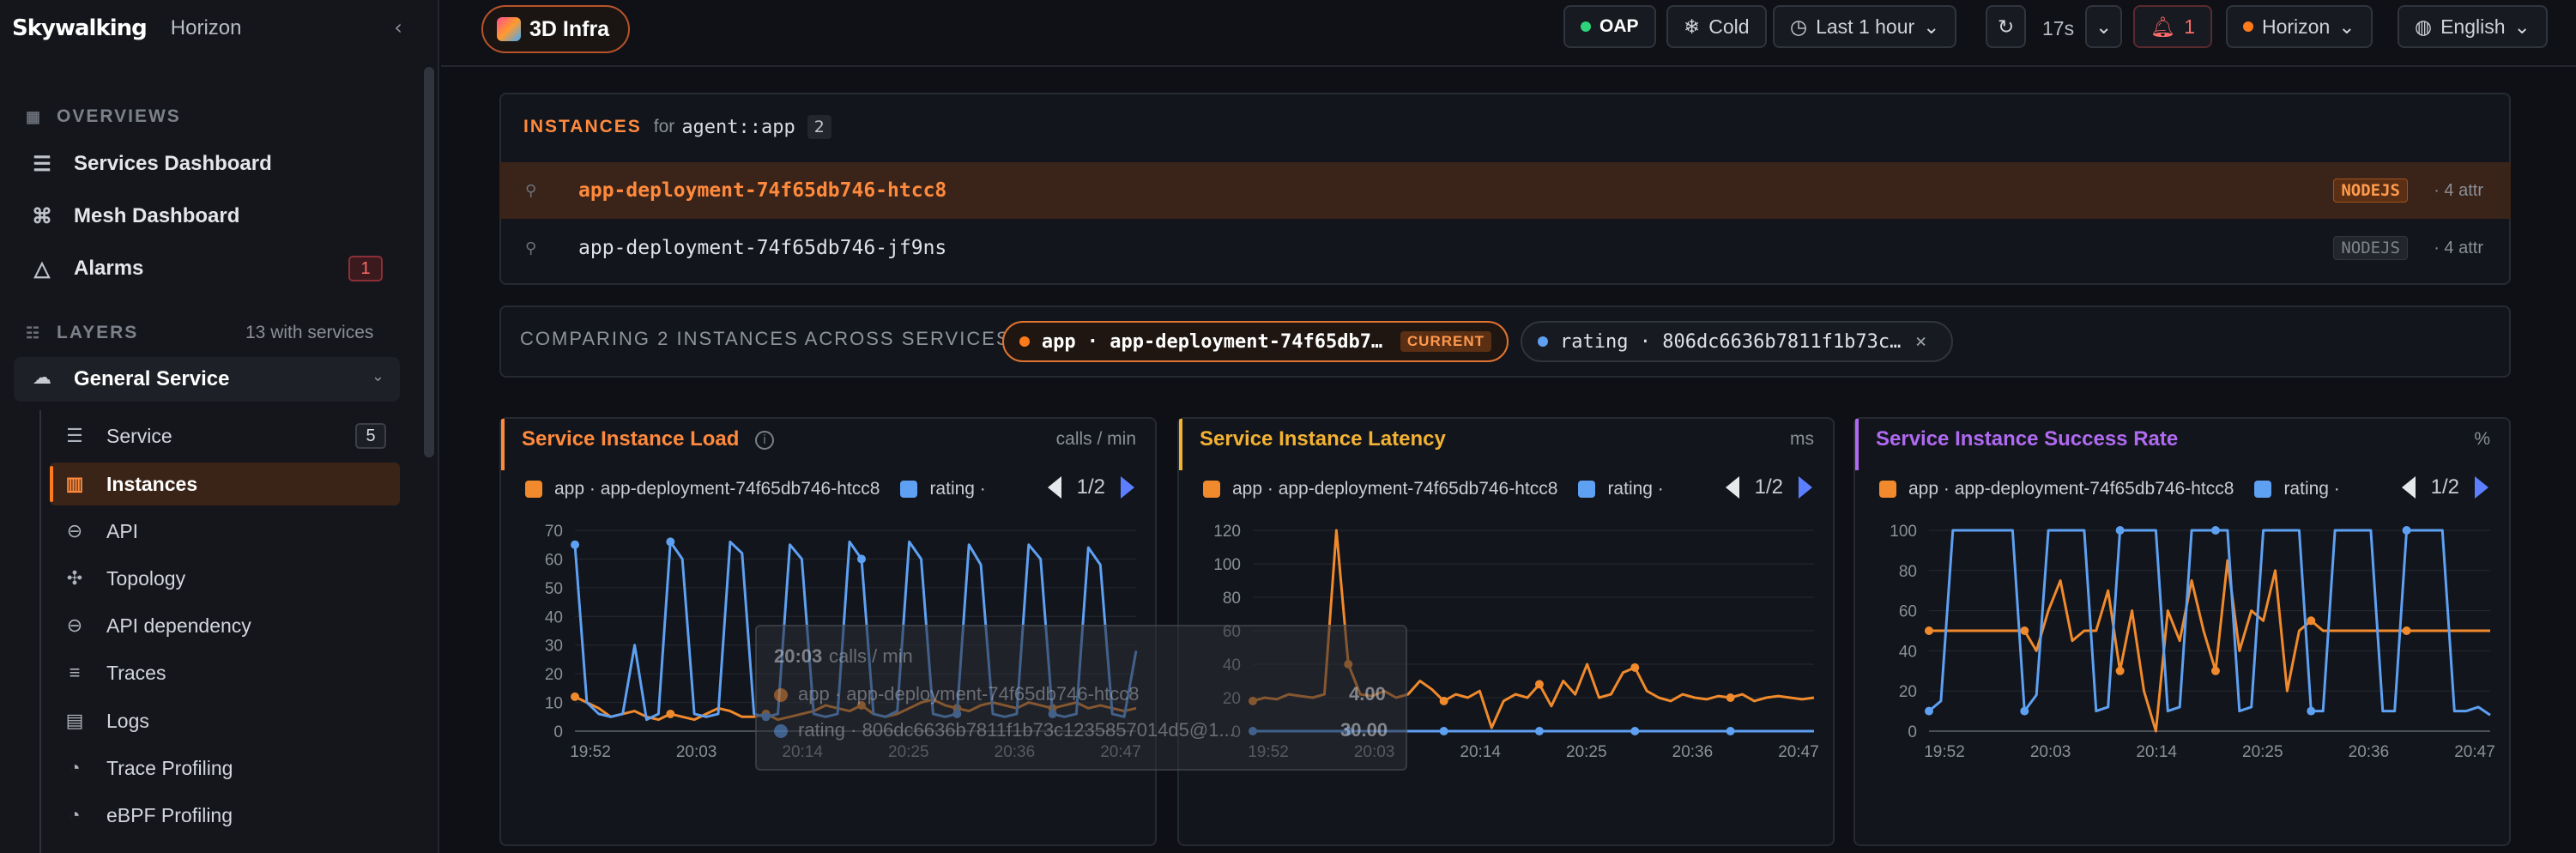  Describe the element at coordinates (225, 672) in the screenshot. I see `sub-item-traces: ≡ Traces` at that location.